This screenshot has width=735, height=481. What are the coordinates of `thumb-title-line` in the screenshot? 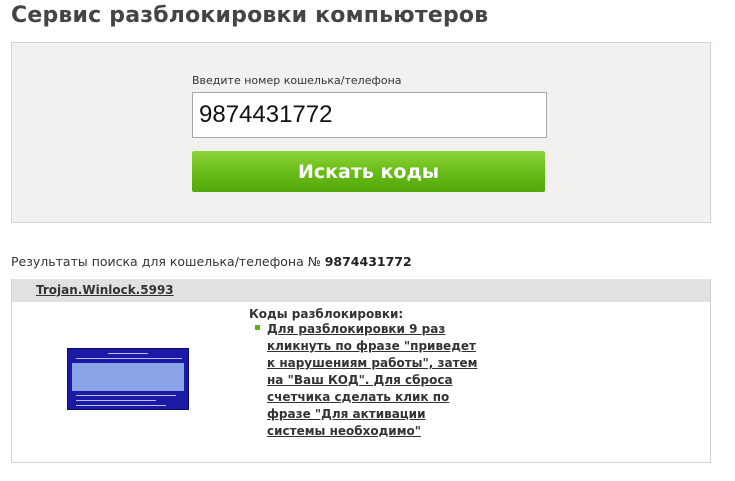 It's located at (128, 353).